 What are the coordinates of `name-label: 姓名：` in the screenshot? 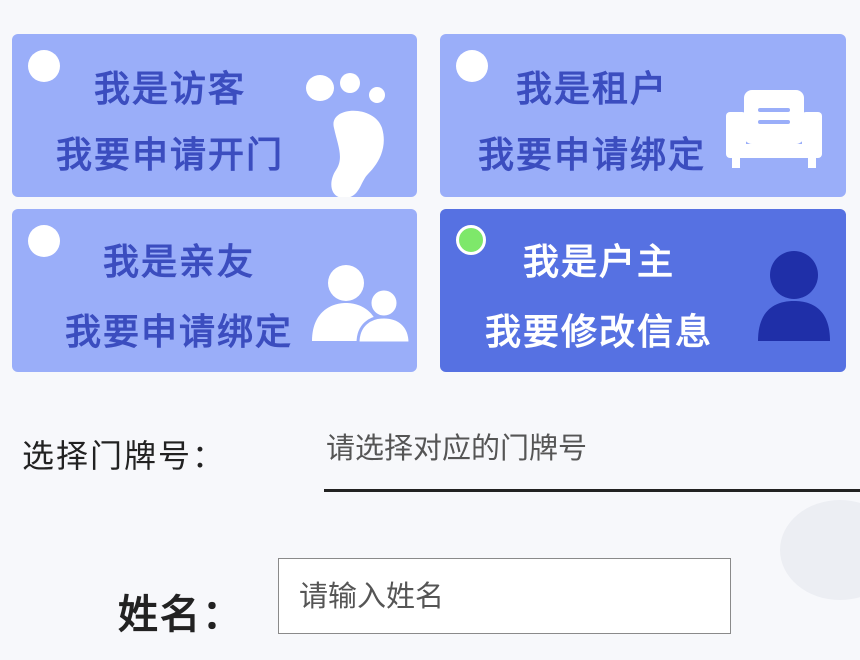 It's located at (181, 615).